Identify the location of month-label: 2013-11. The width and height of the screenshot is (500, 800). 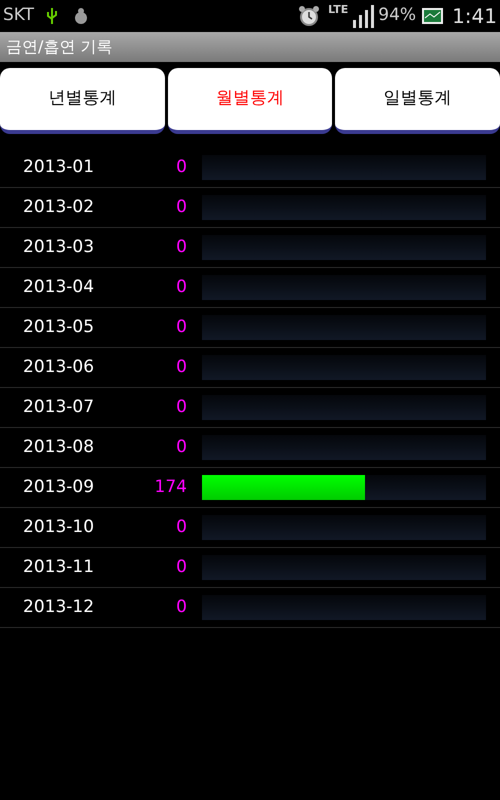
(59, 567).